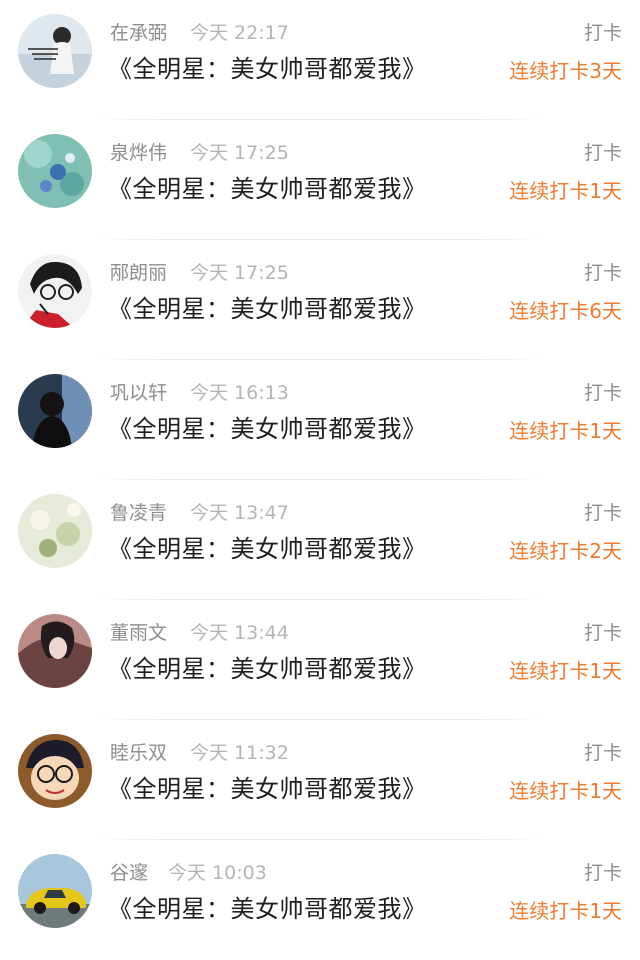 The image size is (640, 960). Describe the element at coordinates (138, 513) in the screenshot. I see `user-name: 鲁凌青` at that location.